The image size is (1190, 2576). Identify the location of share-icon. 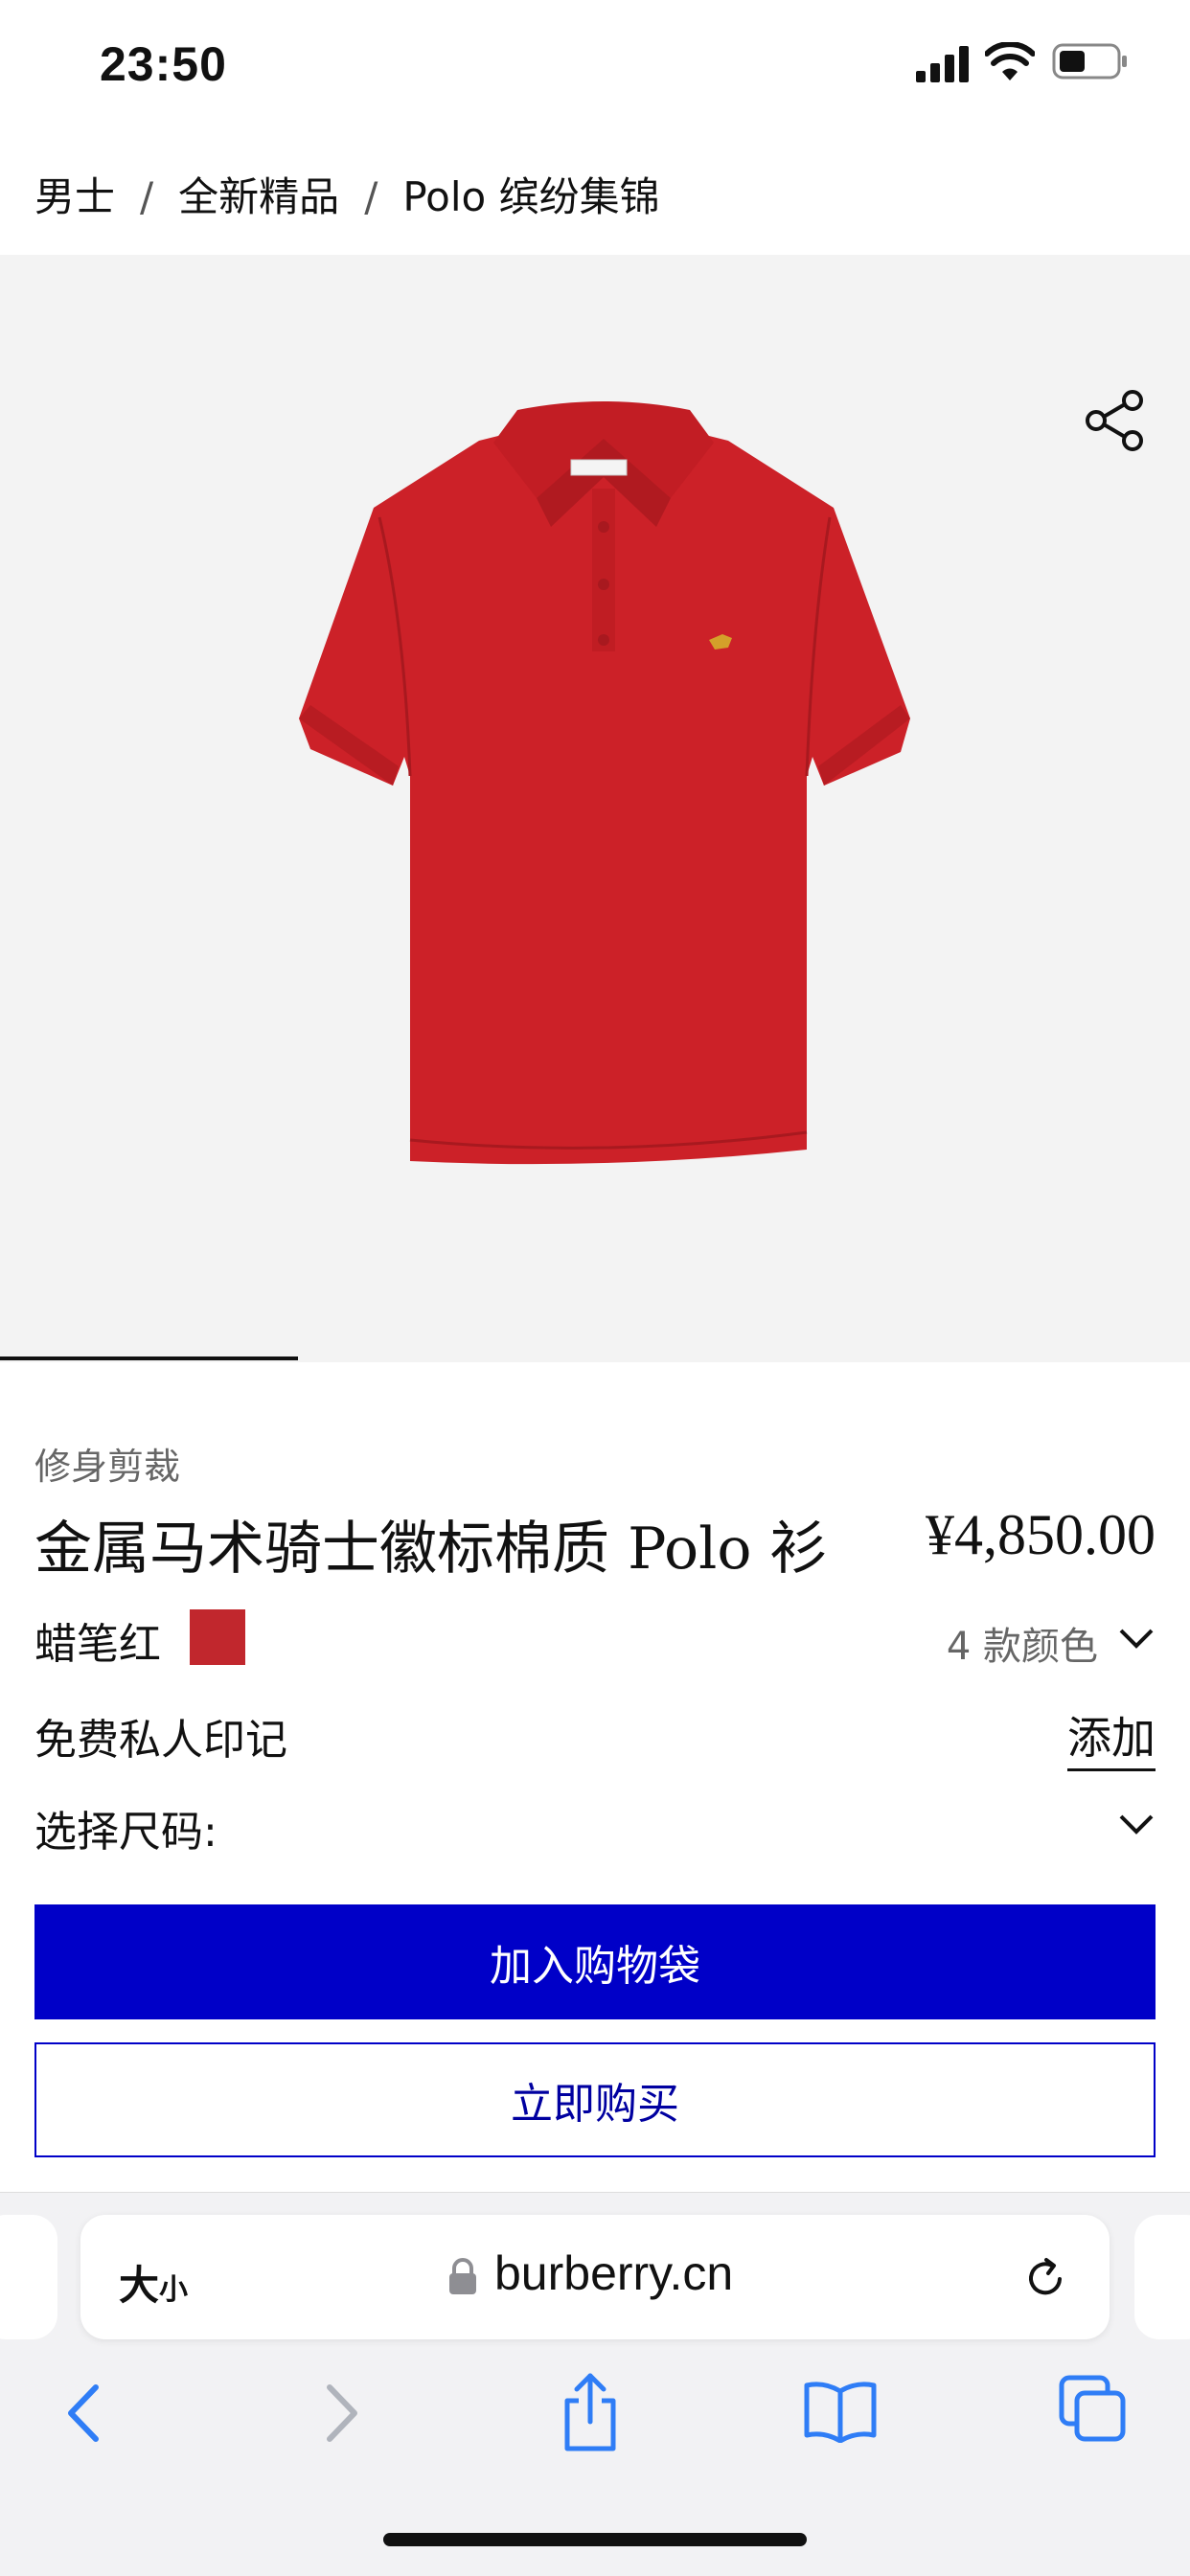
(1114, 421).